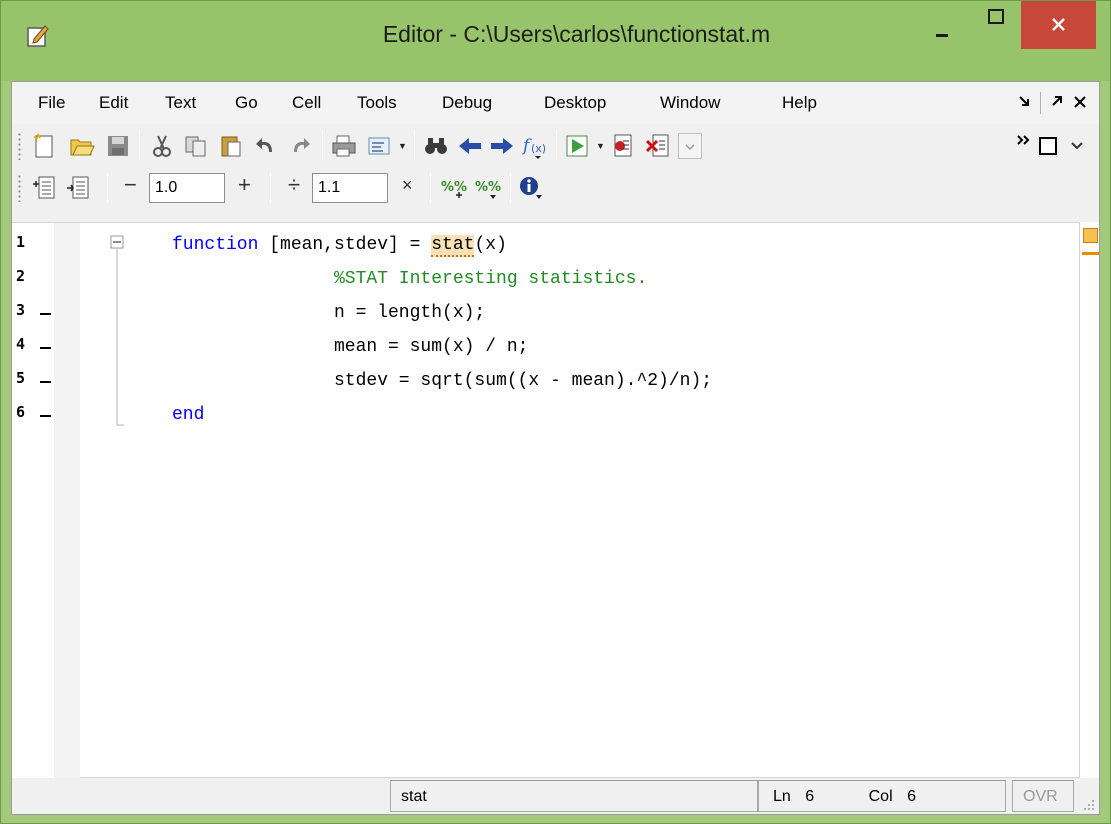 The height and width of the screenshot is (824, 1111). I want to click on new-file-button, so click(44, 146).